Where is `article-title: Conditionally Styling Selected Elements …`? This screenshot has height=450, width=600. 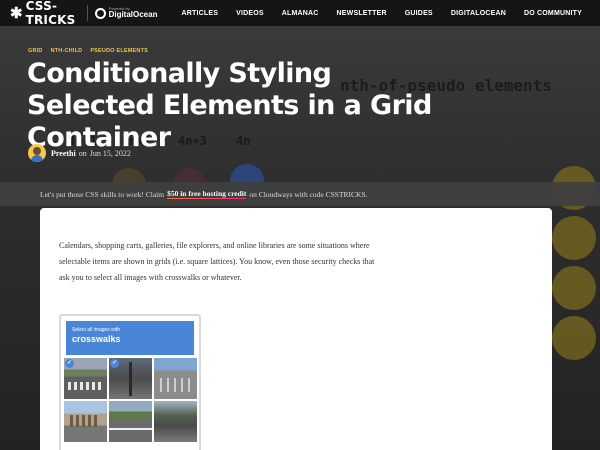
article-title: Conditionally Styling Selected Elements … is located at coordinates (229, 105).